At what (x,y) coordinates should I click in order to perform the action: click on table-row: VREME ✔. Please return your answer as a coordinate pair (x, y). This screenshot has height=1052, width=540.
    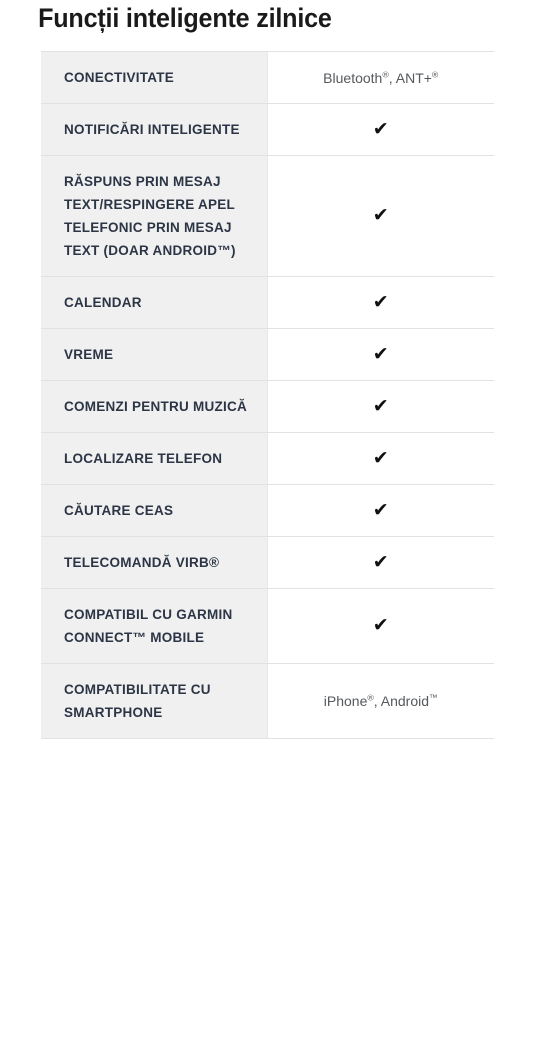
    Looking at the image, I should click on (267, 354).